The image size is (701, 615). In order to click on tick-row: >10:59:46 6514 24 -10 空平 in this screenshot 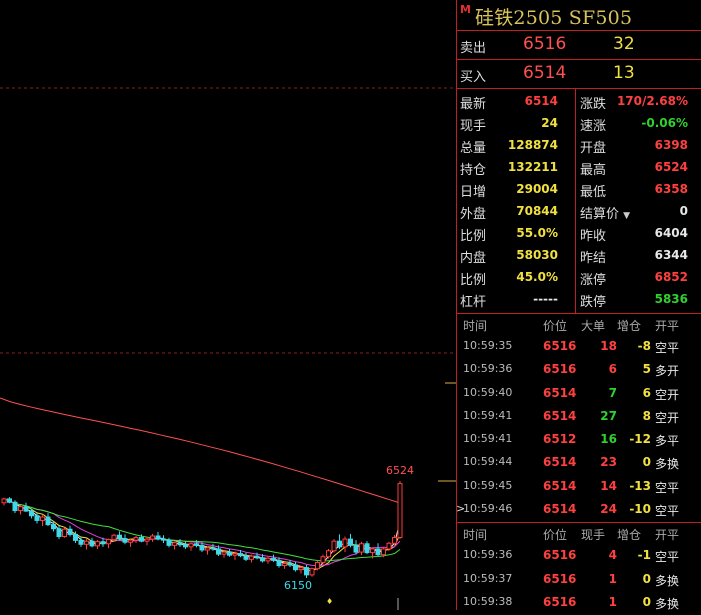, I will do `click(578, 510)`.